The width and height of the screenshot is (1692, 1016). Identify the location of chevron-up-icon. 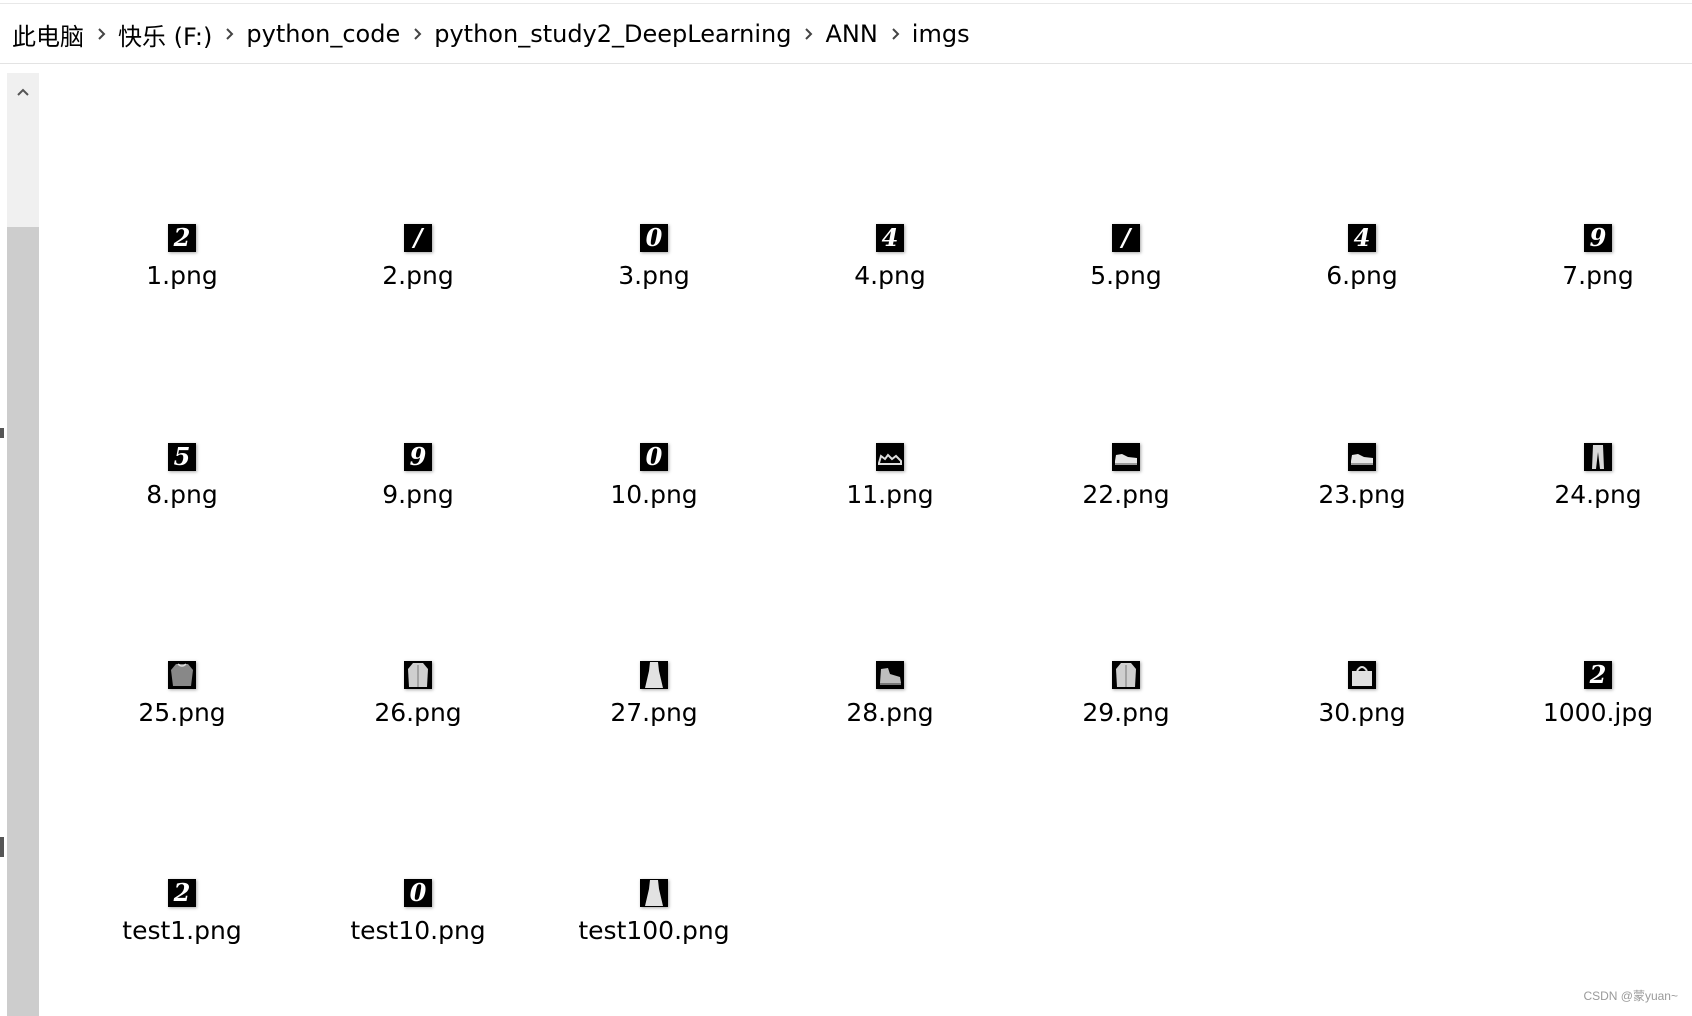
(23, 91).